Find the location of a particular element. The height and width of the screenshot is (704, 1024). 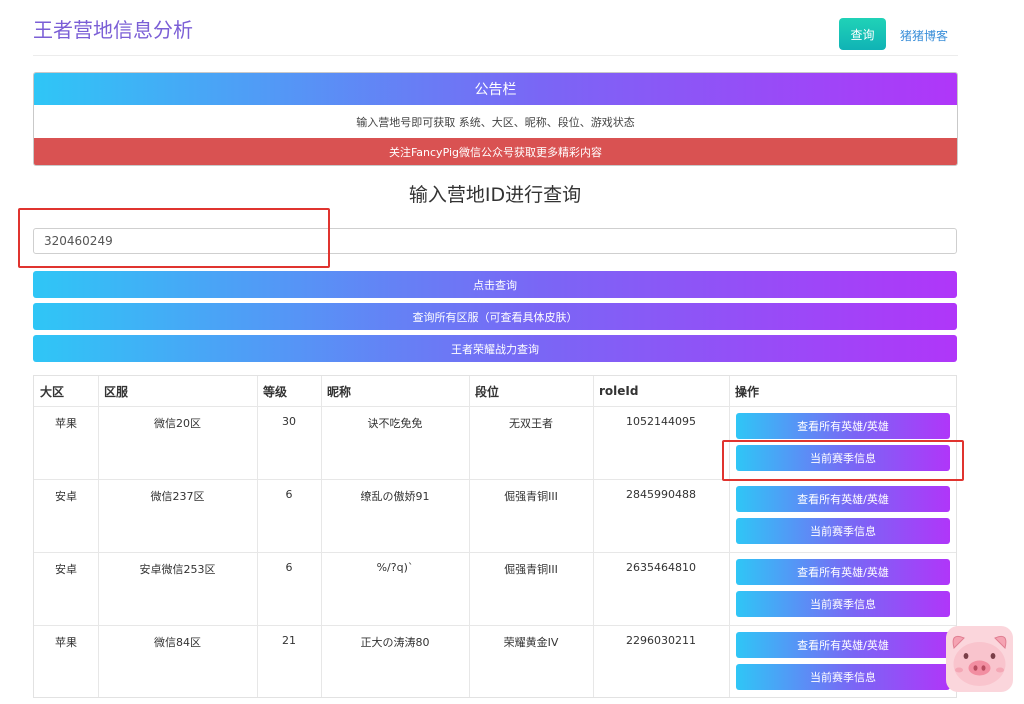

query-all-servers-button: 查询所有区服（可查看具体皮肤） is located at coordinates (495, 316).